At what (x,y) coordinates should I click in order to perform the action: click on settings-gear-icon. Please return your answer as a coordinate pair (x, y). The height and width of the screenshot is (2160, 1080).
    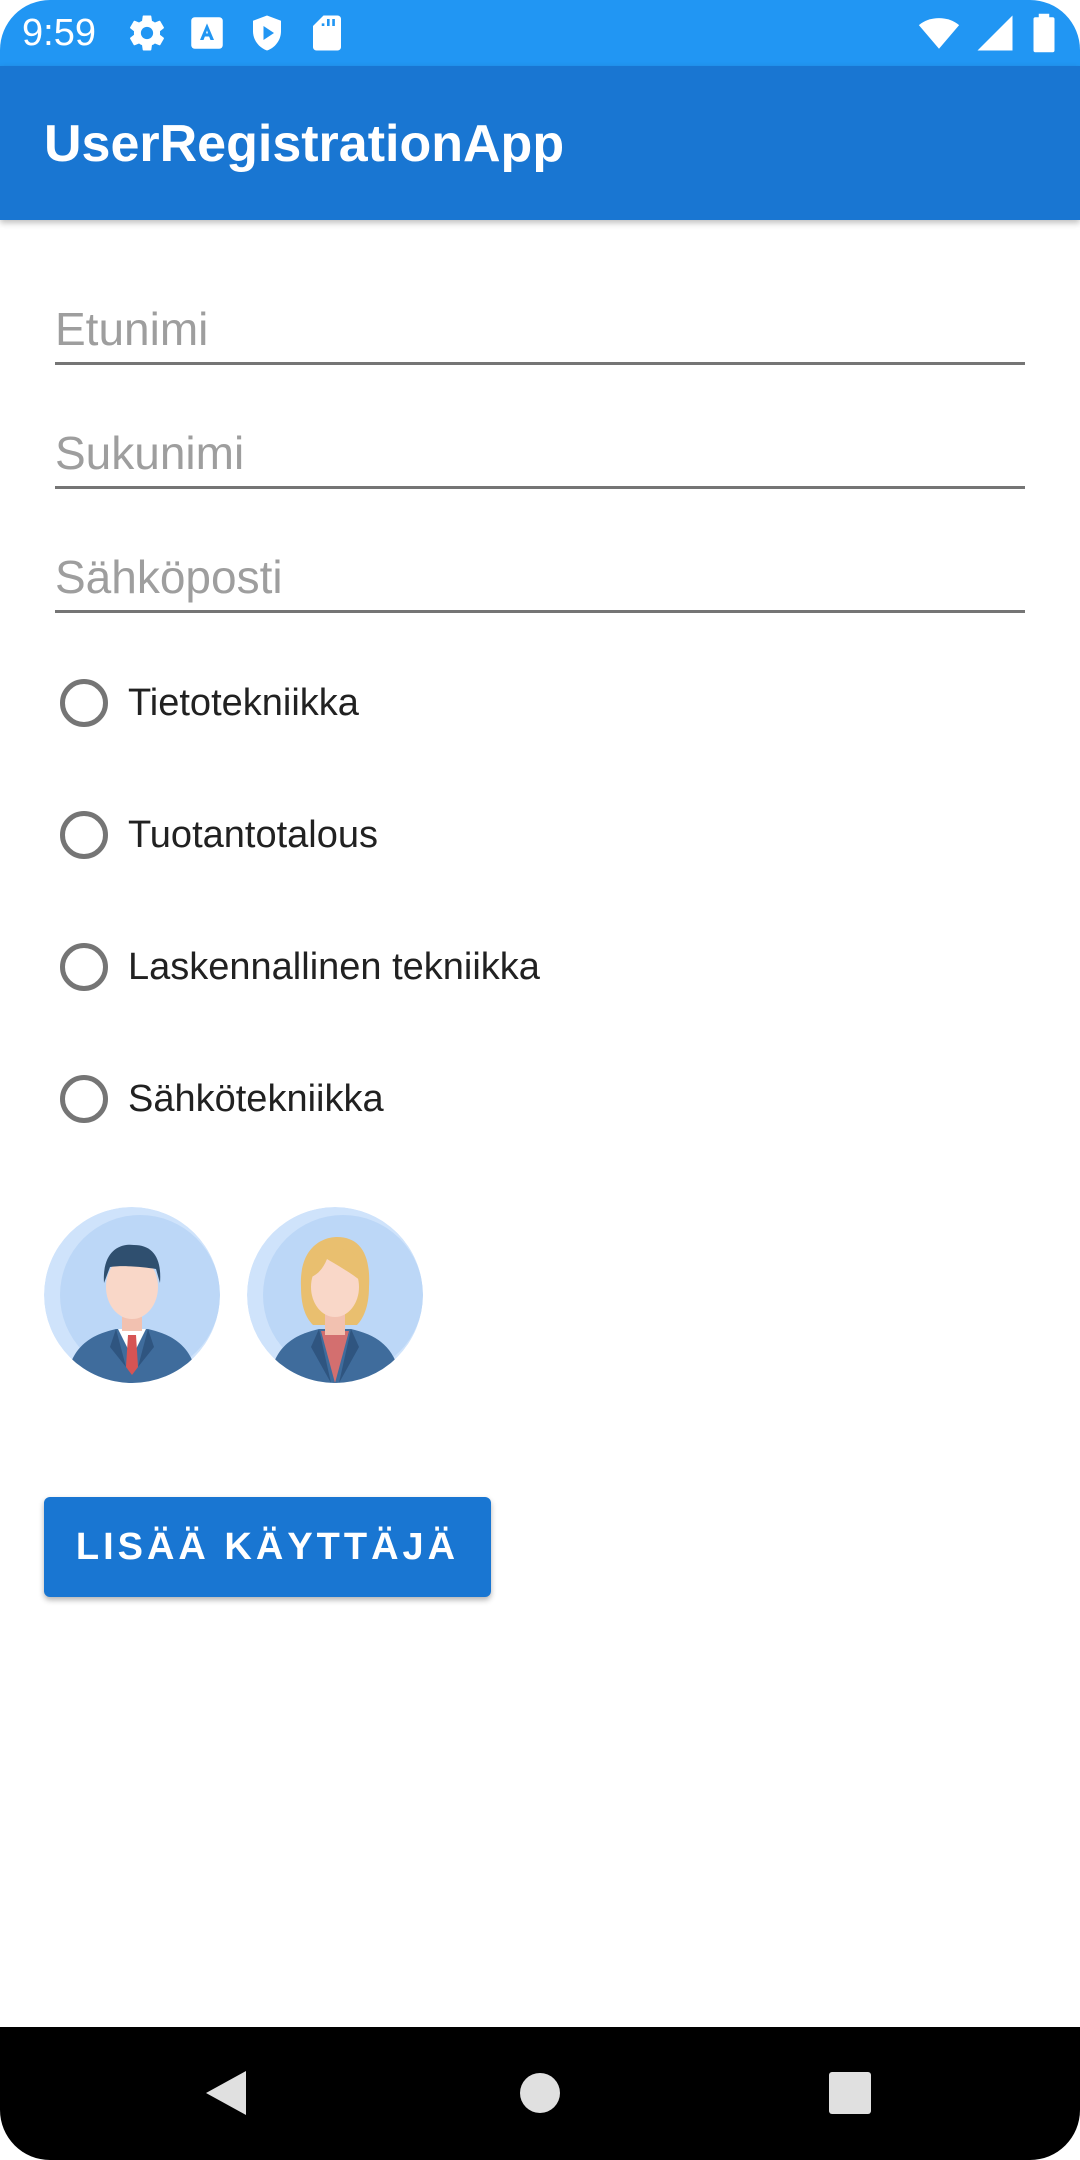
    Looking at the image, I should click on (147, 33).